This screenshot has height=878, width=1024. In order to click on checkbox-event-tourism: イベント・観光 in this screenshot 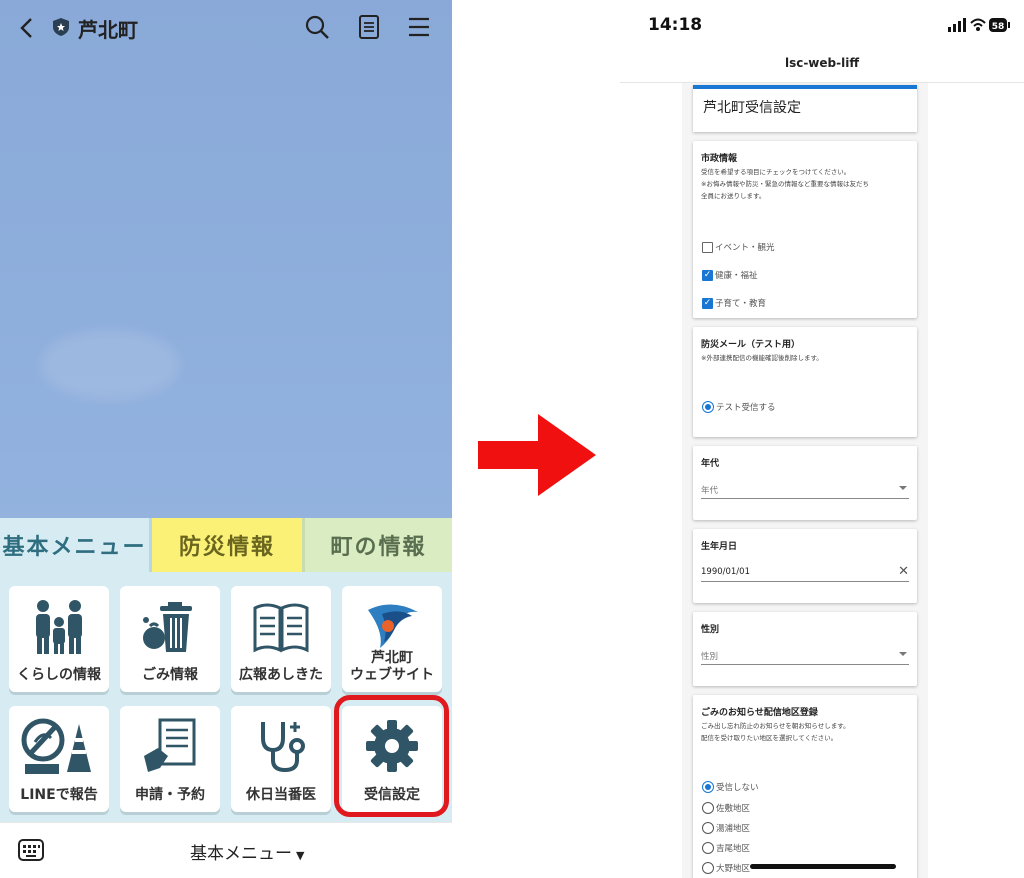, I will do `click(738, 247)`.